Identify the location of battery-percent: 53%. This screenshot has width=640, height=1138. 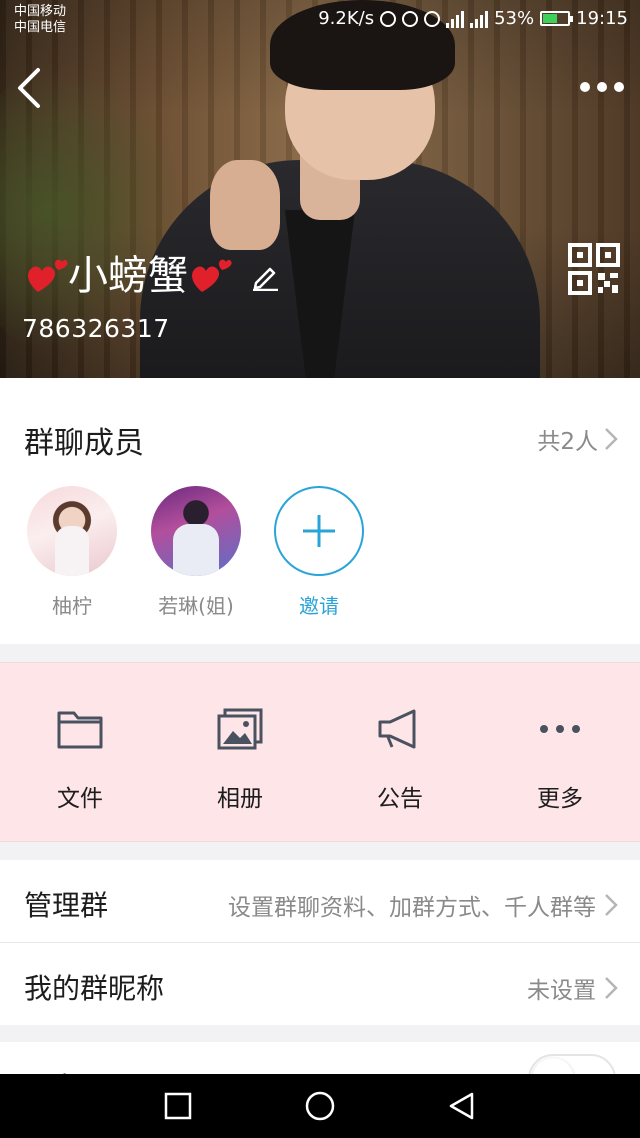
(514, 18).